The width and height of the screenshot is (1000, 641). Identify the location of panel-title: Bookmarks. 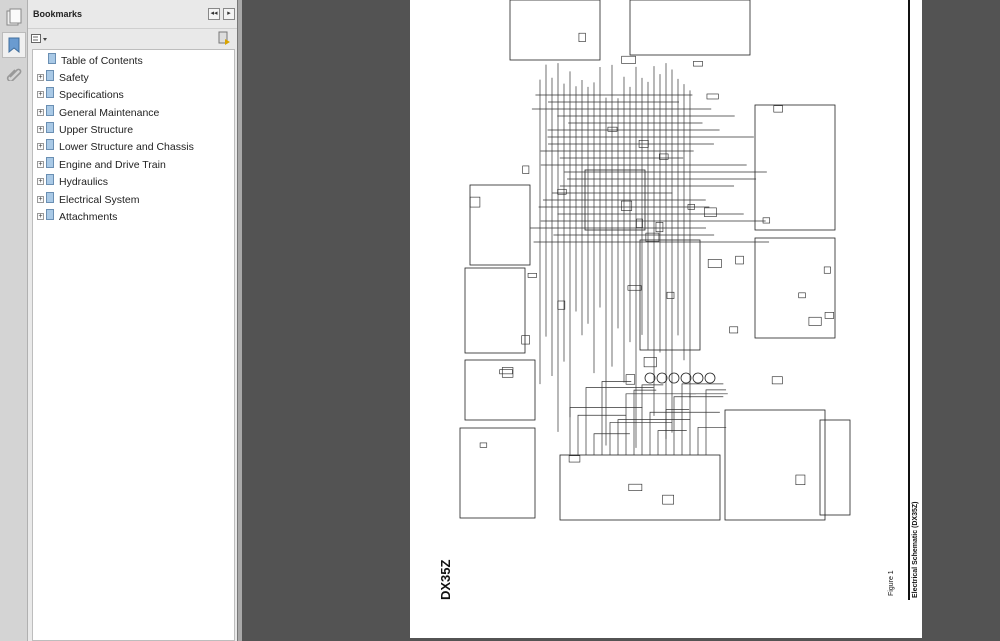
(58, 14).